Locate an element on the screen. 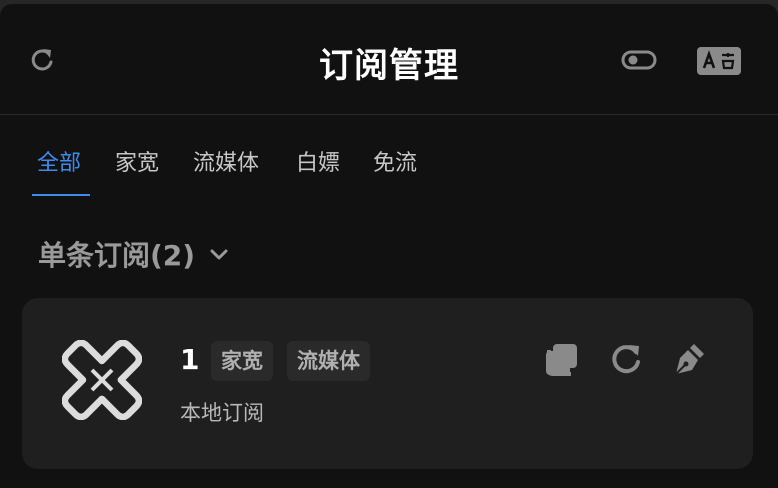 The height and width of the screenshot is (488, 778). tag-streaming: 流媒体 is located at coordinates (328, 361).